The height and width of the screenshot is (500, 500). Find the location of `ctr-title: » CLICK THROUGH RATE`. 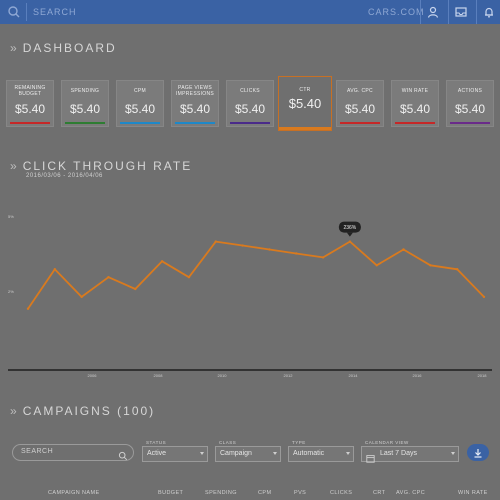

ctr-title: » CLICK THROUGH RATE is located at coordinates (101, 166).